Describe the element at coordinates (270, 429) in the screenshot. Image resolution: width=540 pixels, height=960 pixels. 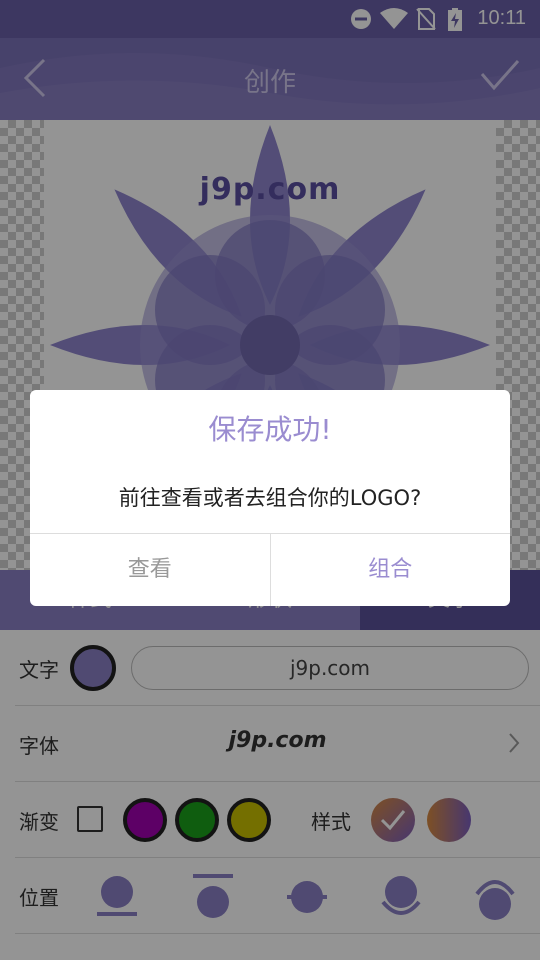
I see `dialog-title: 保存成功!` at that location.